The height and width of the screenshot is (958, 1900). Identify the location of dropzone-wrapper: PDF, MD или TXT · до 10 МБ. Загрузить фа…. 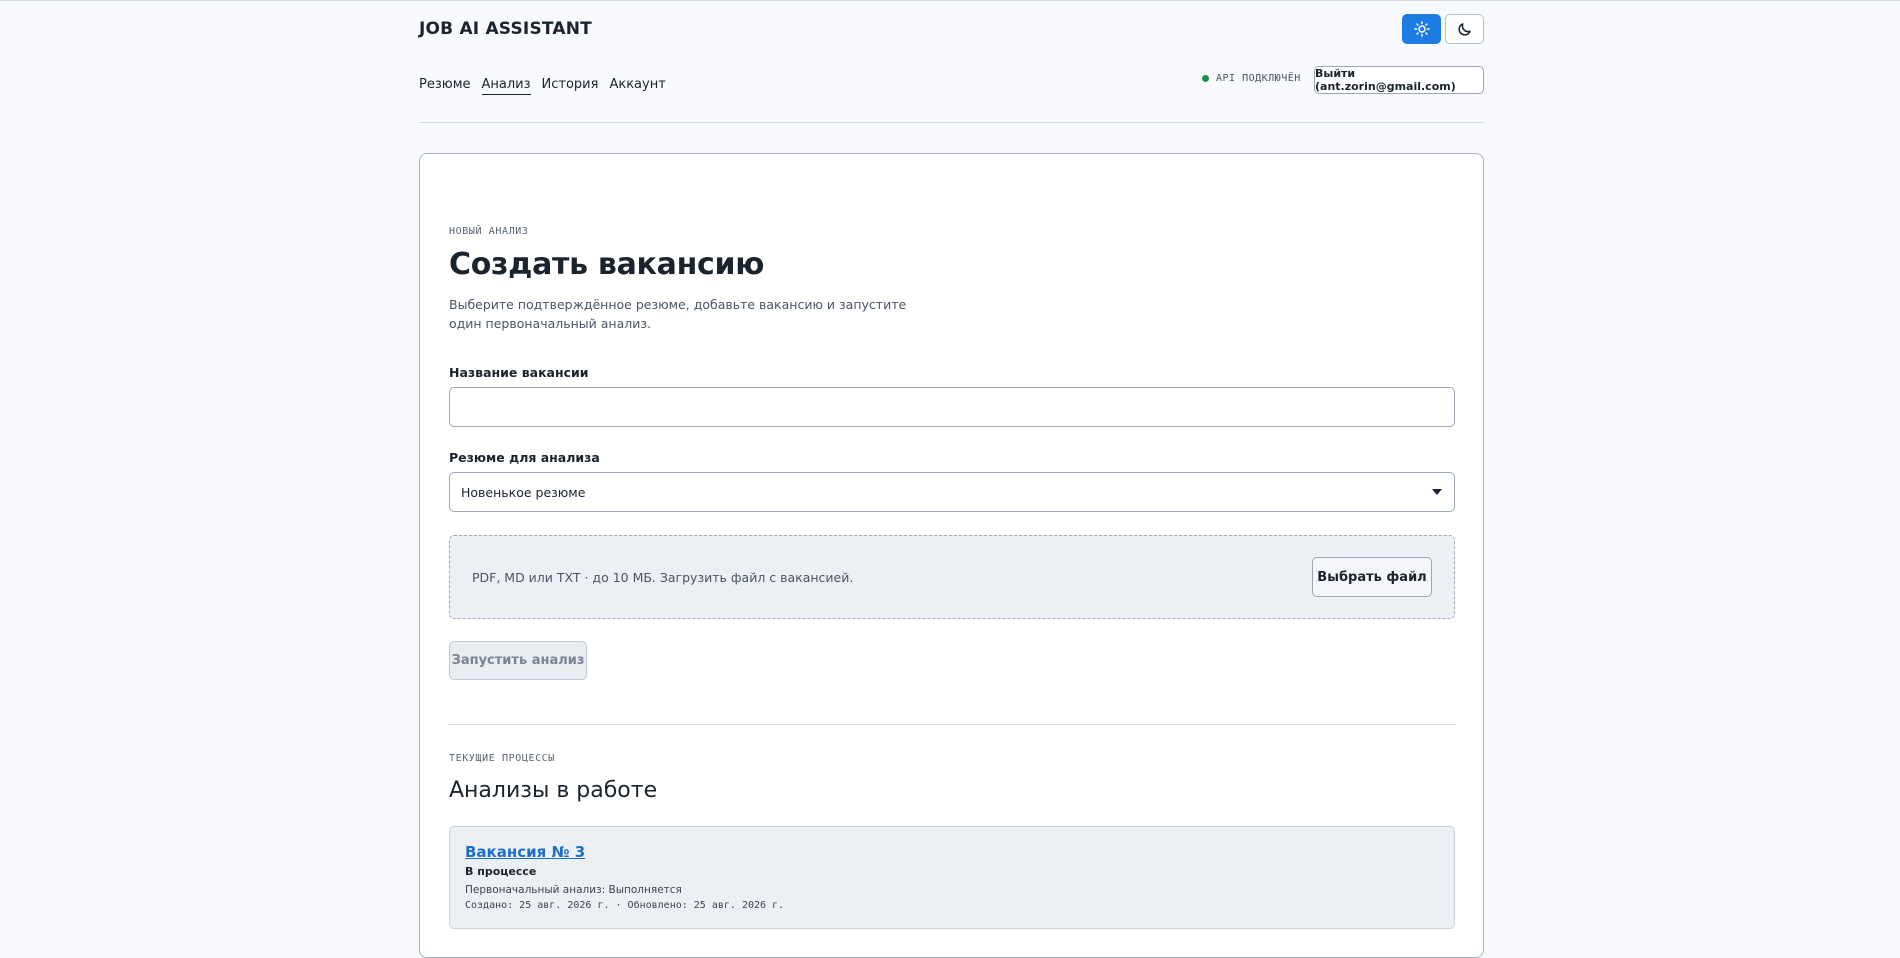
(952, 577).